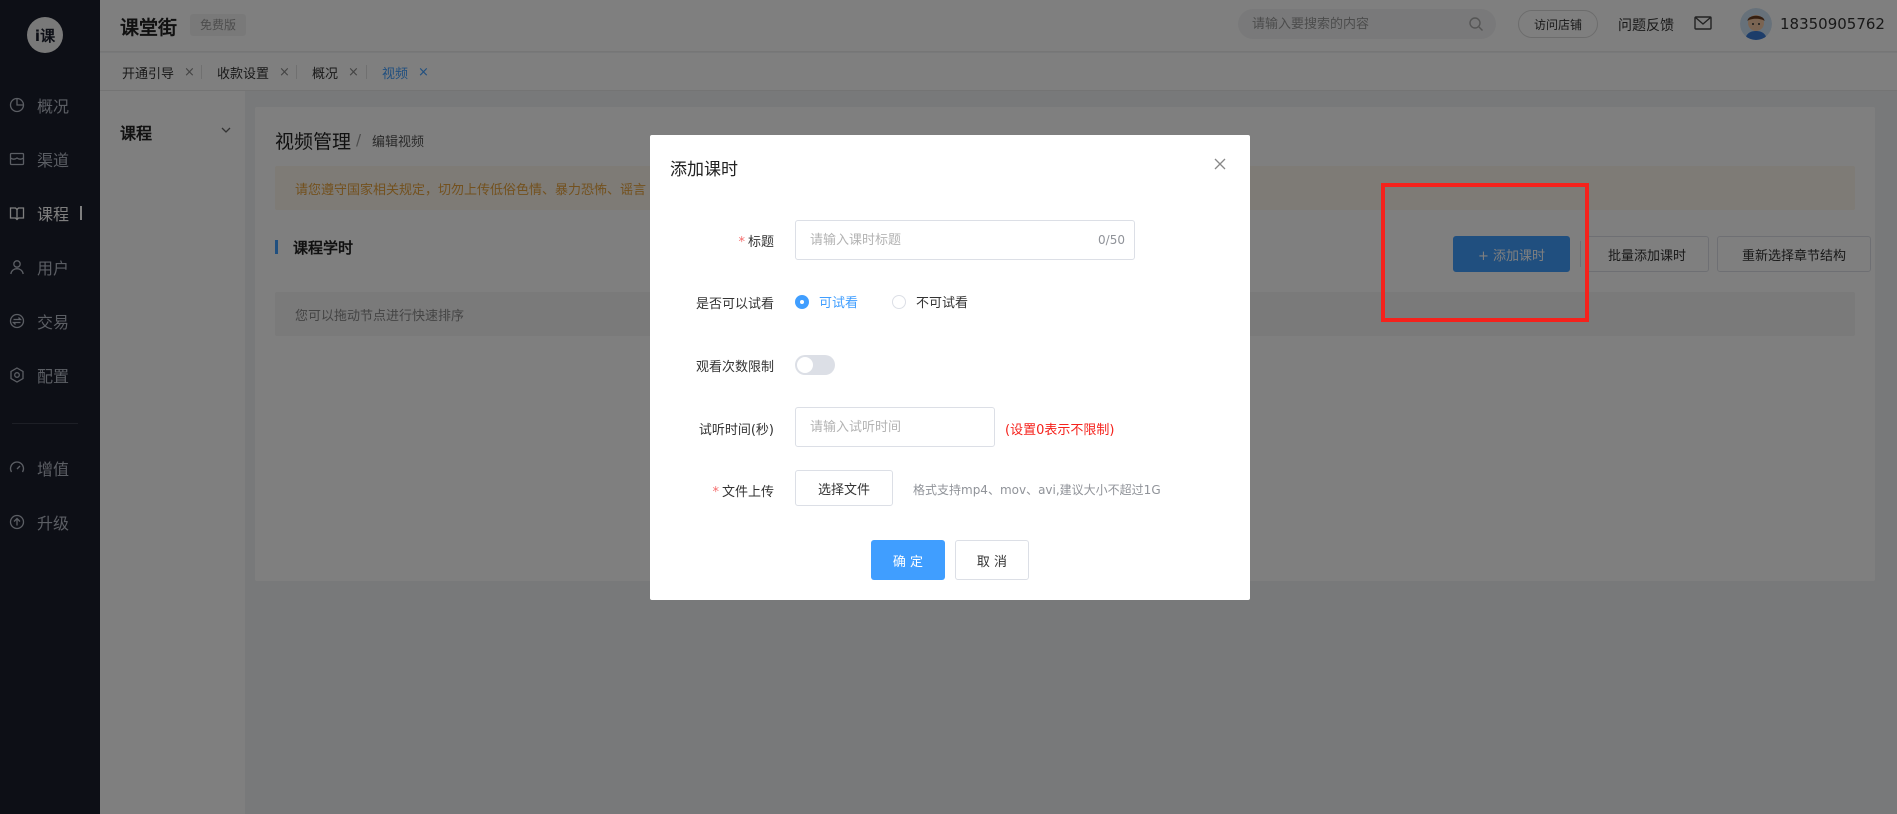  I want to click on radio-unchecked-icon, so click(899, 301).